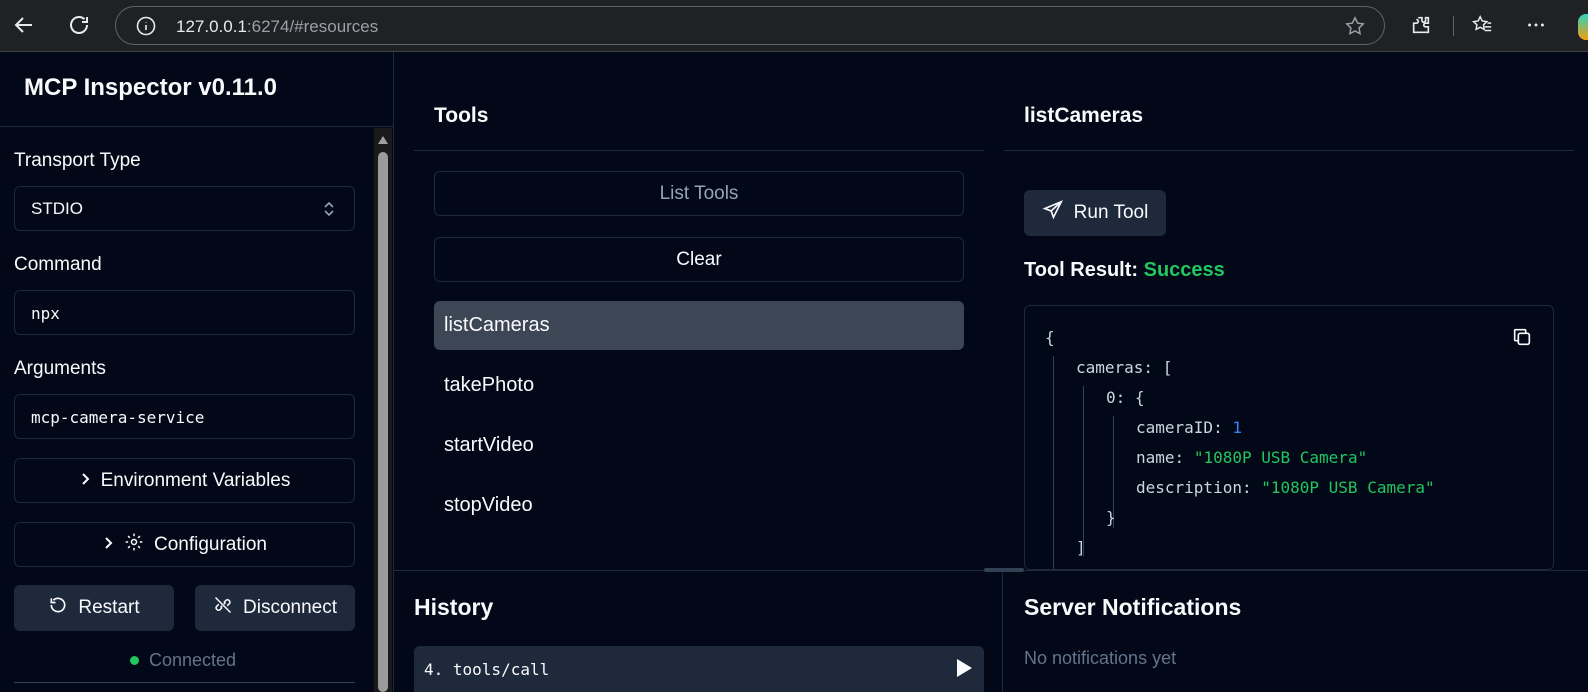 Image resolution: width=1588 pixels, height=692 pixels. I want to click on clear-button: Clear, so click(699, 259).